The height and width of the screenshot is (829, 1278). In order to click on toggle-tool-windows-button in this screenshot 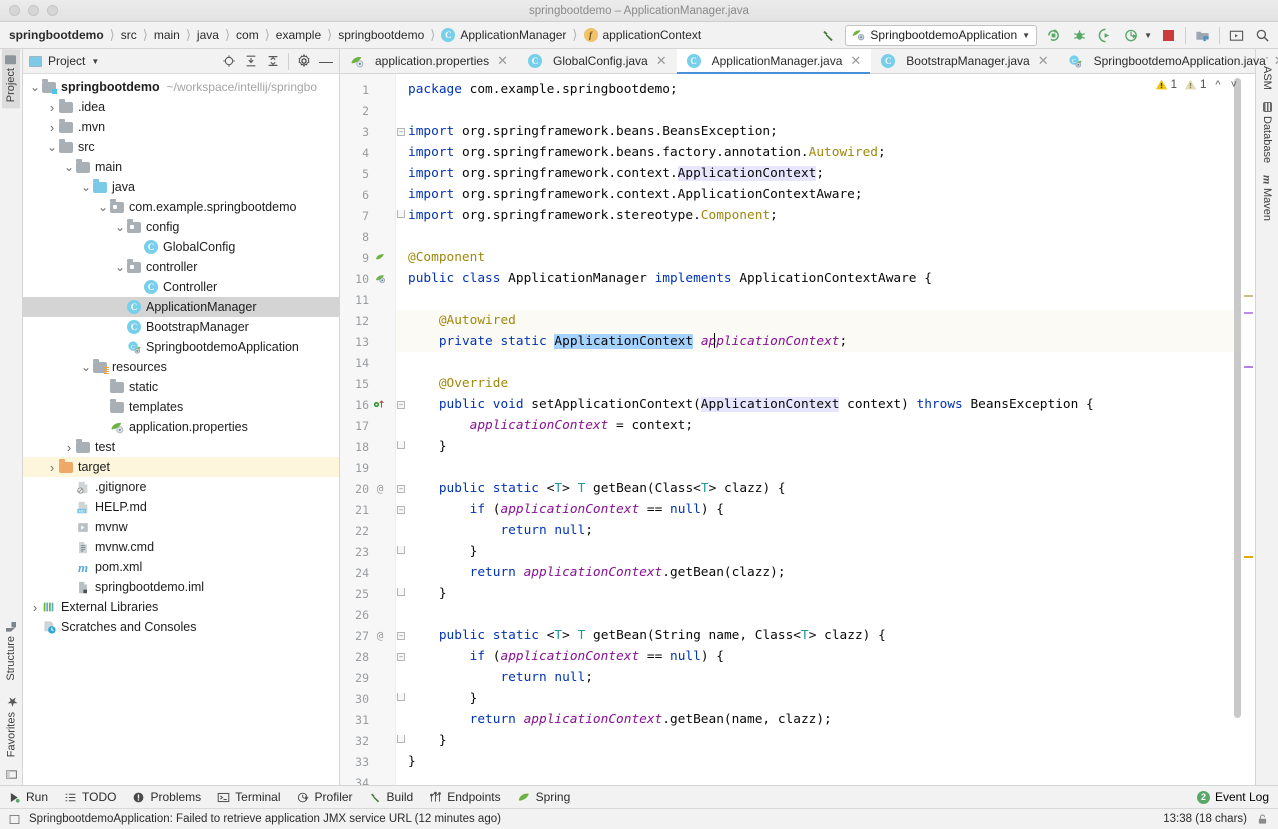, I will do `click(11, 774)`.